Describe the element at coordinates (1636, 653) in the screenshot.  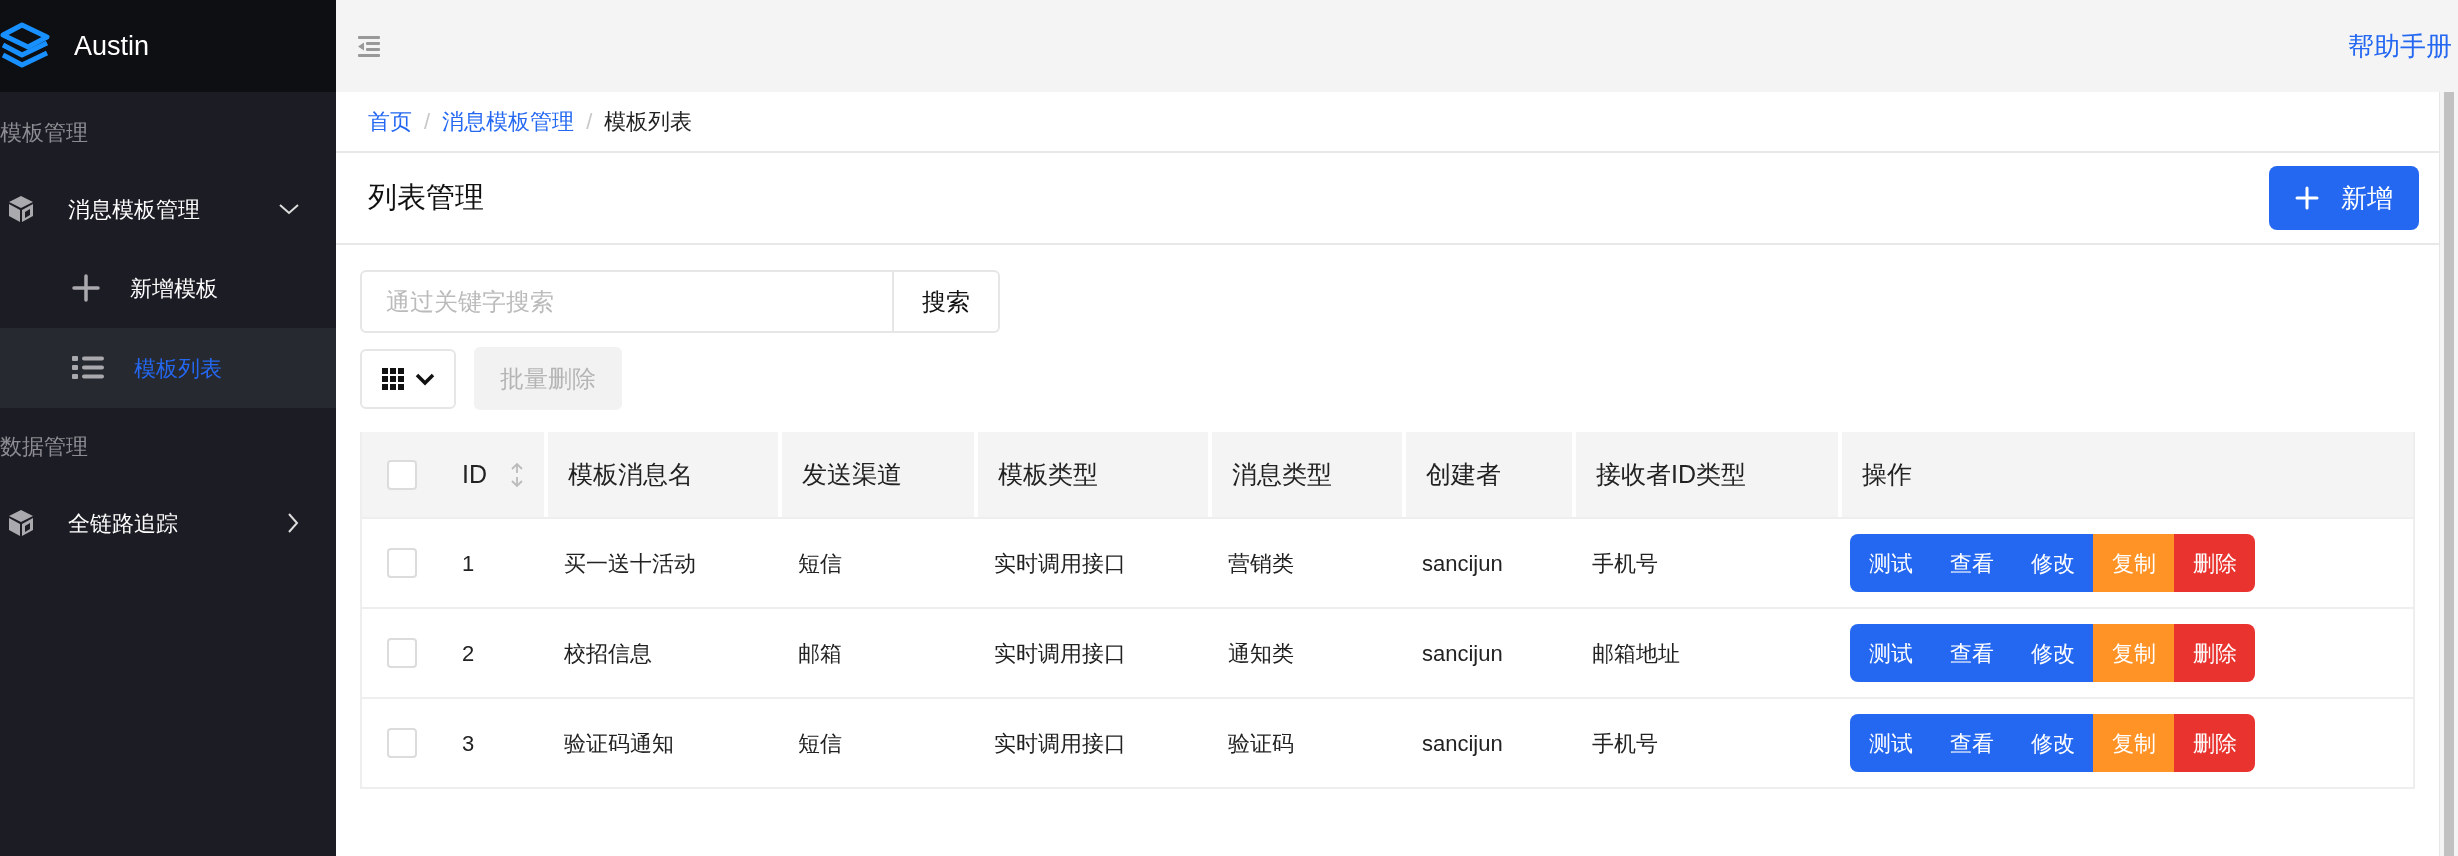
I see `table-cell: 邮箱地址` at that location.